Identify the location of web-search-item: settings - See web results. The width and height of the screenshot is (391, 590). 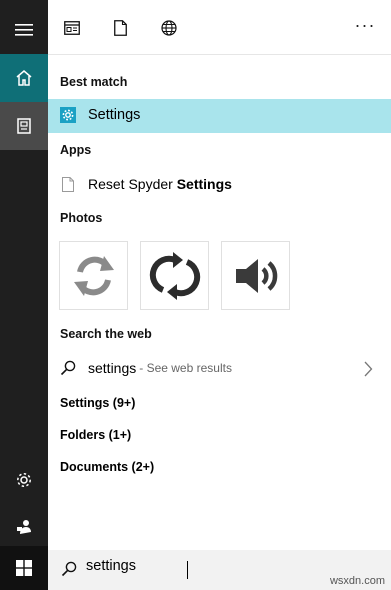
(146, 368).